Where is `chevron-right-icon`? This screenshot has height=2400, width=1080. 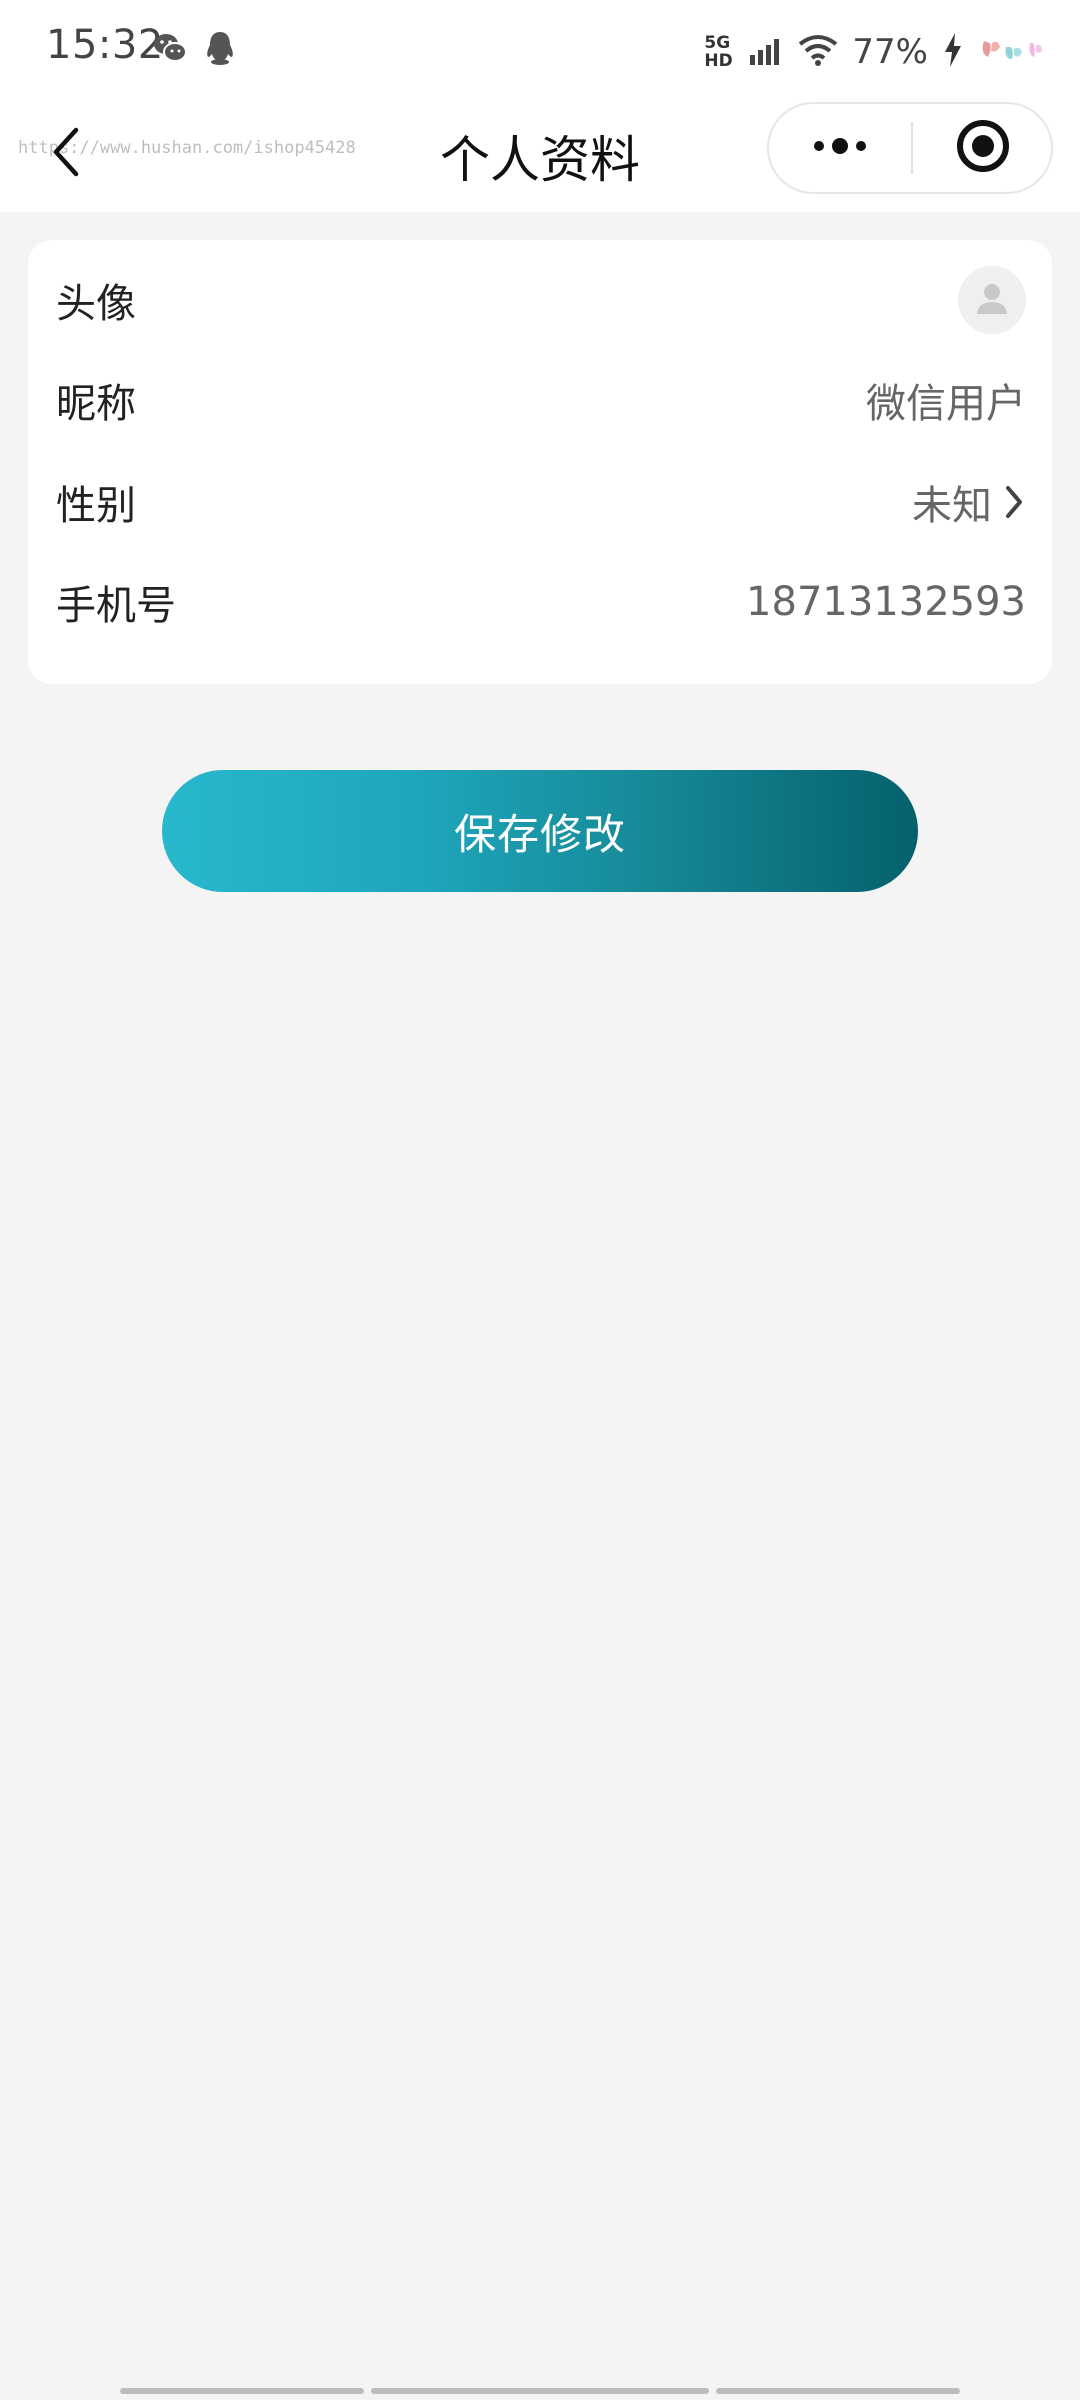 chevron-right-icon is located at coordinates (1014, 502).